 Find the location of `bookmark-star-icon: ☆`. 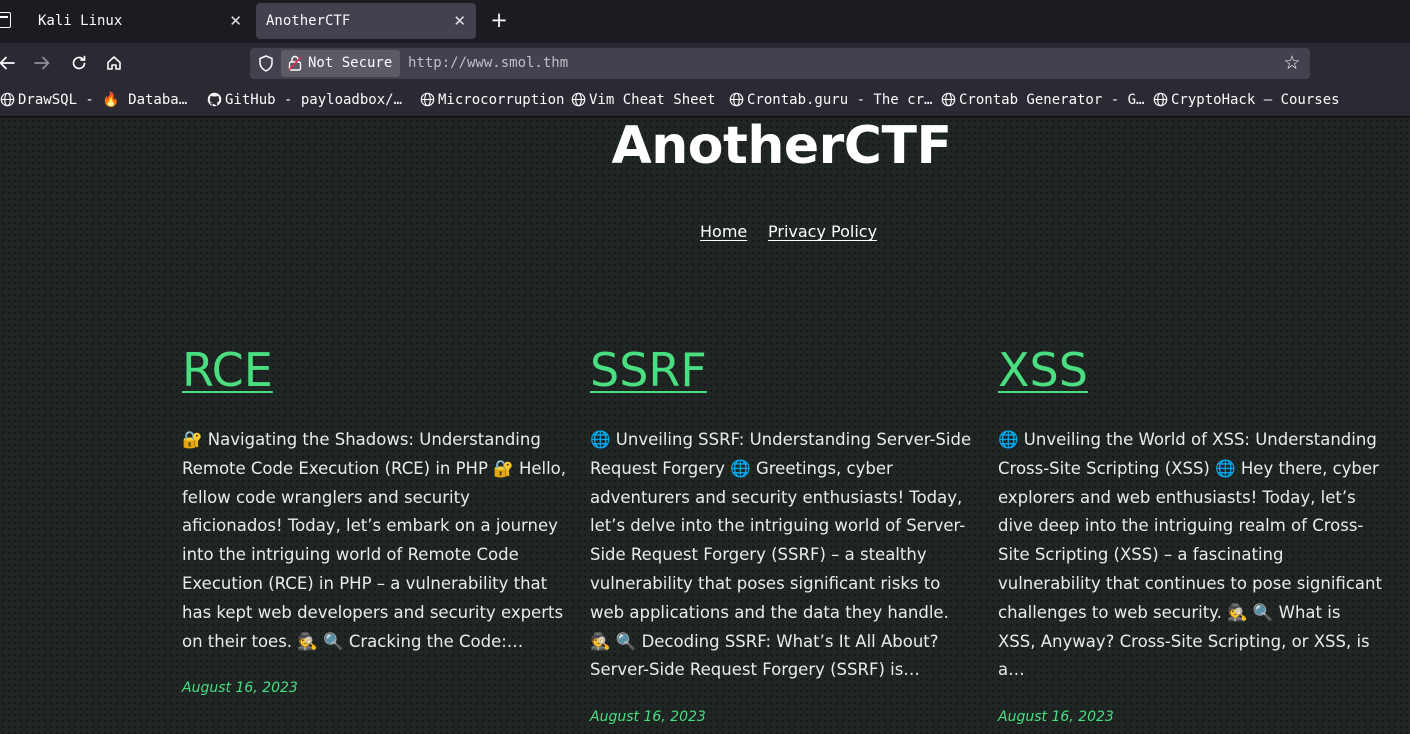

bookmark-star-icon: ☆ is located at coordinates (1292, 63).